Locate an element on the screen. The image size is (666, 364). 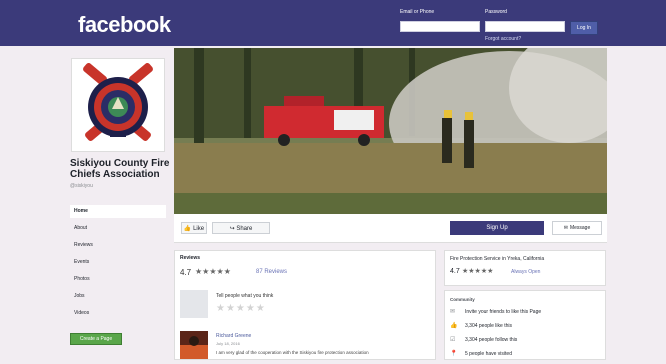
page-title: Siskiyou County Fire Chiefs Association is located at coordinates (120, 169).